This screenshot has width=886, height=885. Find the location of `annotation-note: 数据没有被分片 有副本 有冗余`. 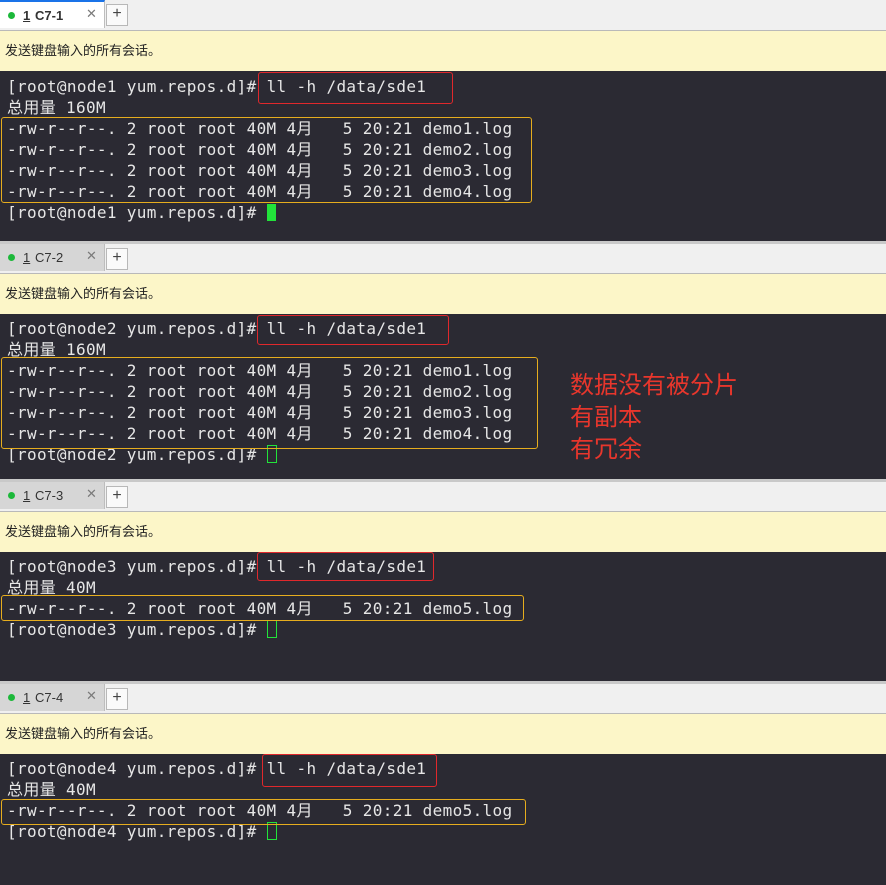

annotation-note: 数据没有被分片 有副本 有冗余 is located at coordinates (654, 417).